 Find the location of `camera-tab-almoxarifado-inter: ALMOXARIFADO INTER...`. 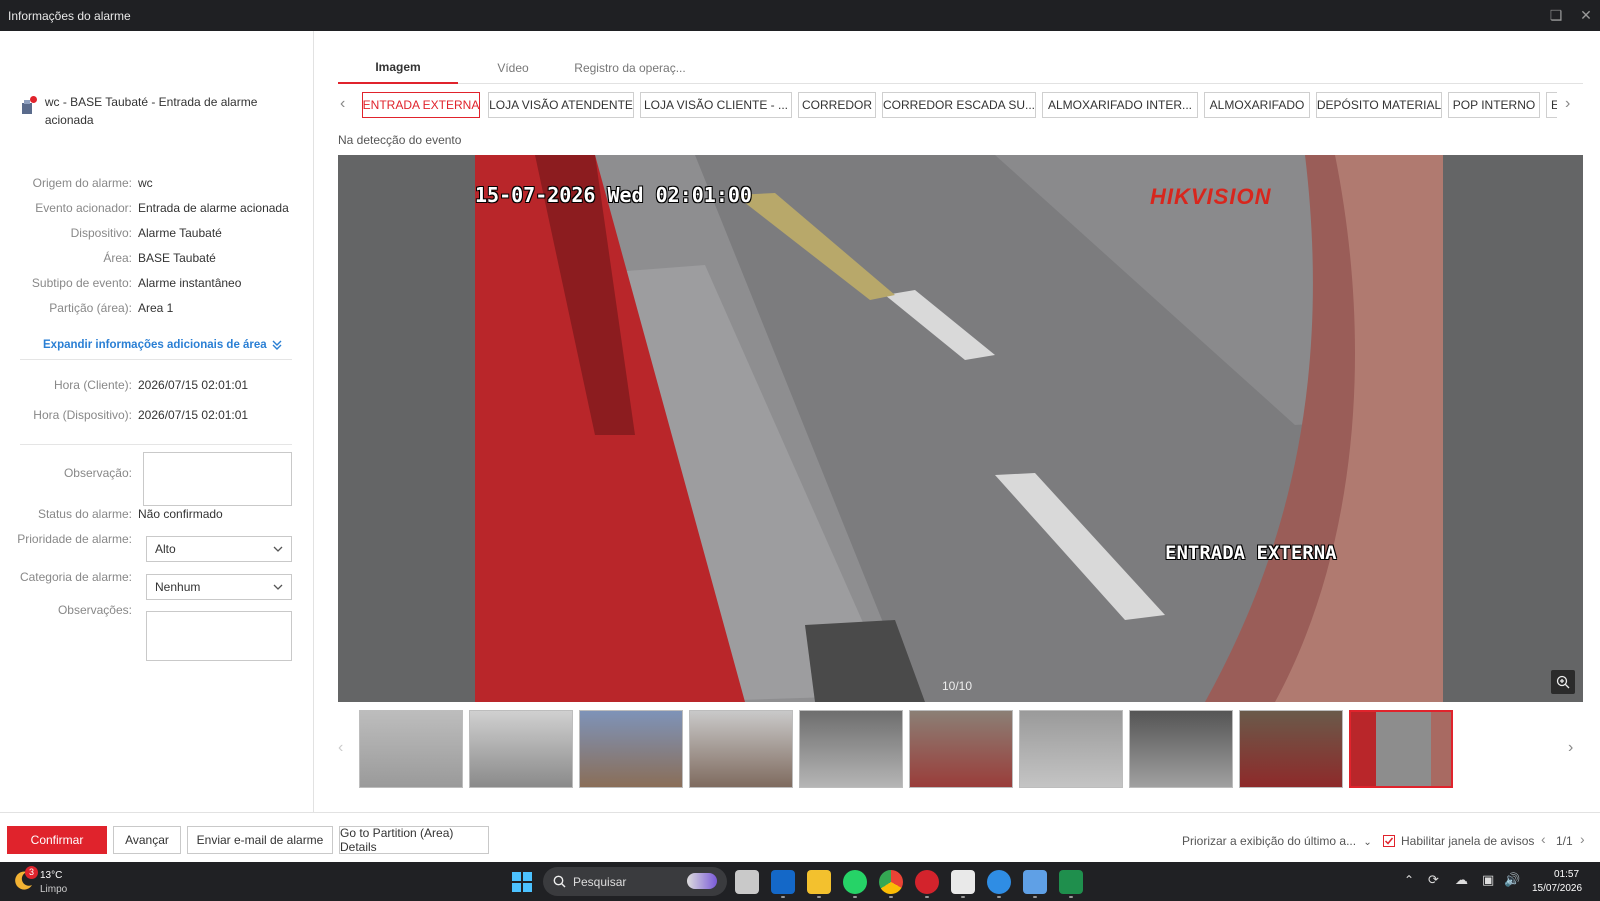

camera-tab-almoxarifado-inter: ALMOXARIFADO INTER... is located at coordinates (1120, 105).